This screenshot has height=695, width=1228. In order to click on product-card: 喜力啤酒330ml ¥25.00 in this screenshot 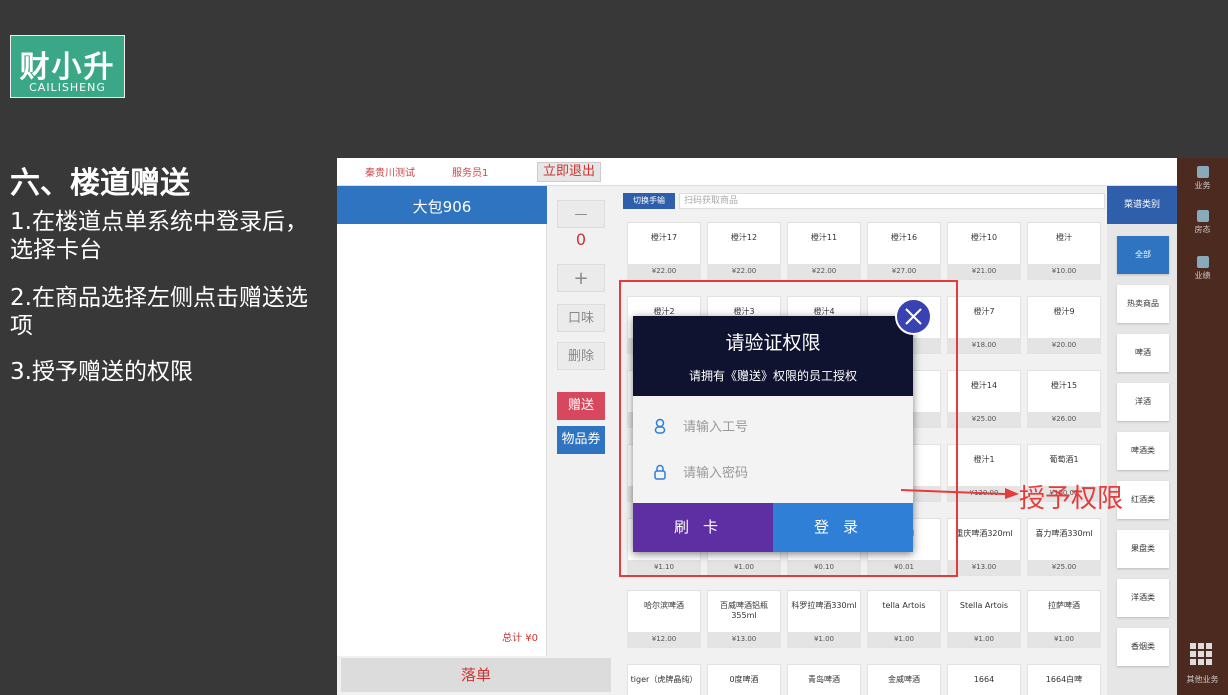, I will do `click(1064, 547)`.